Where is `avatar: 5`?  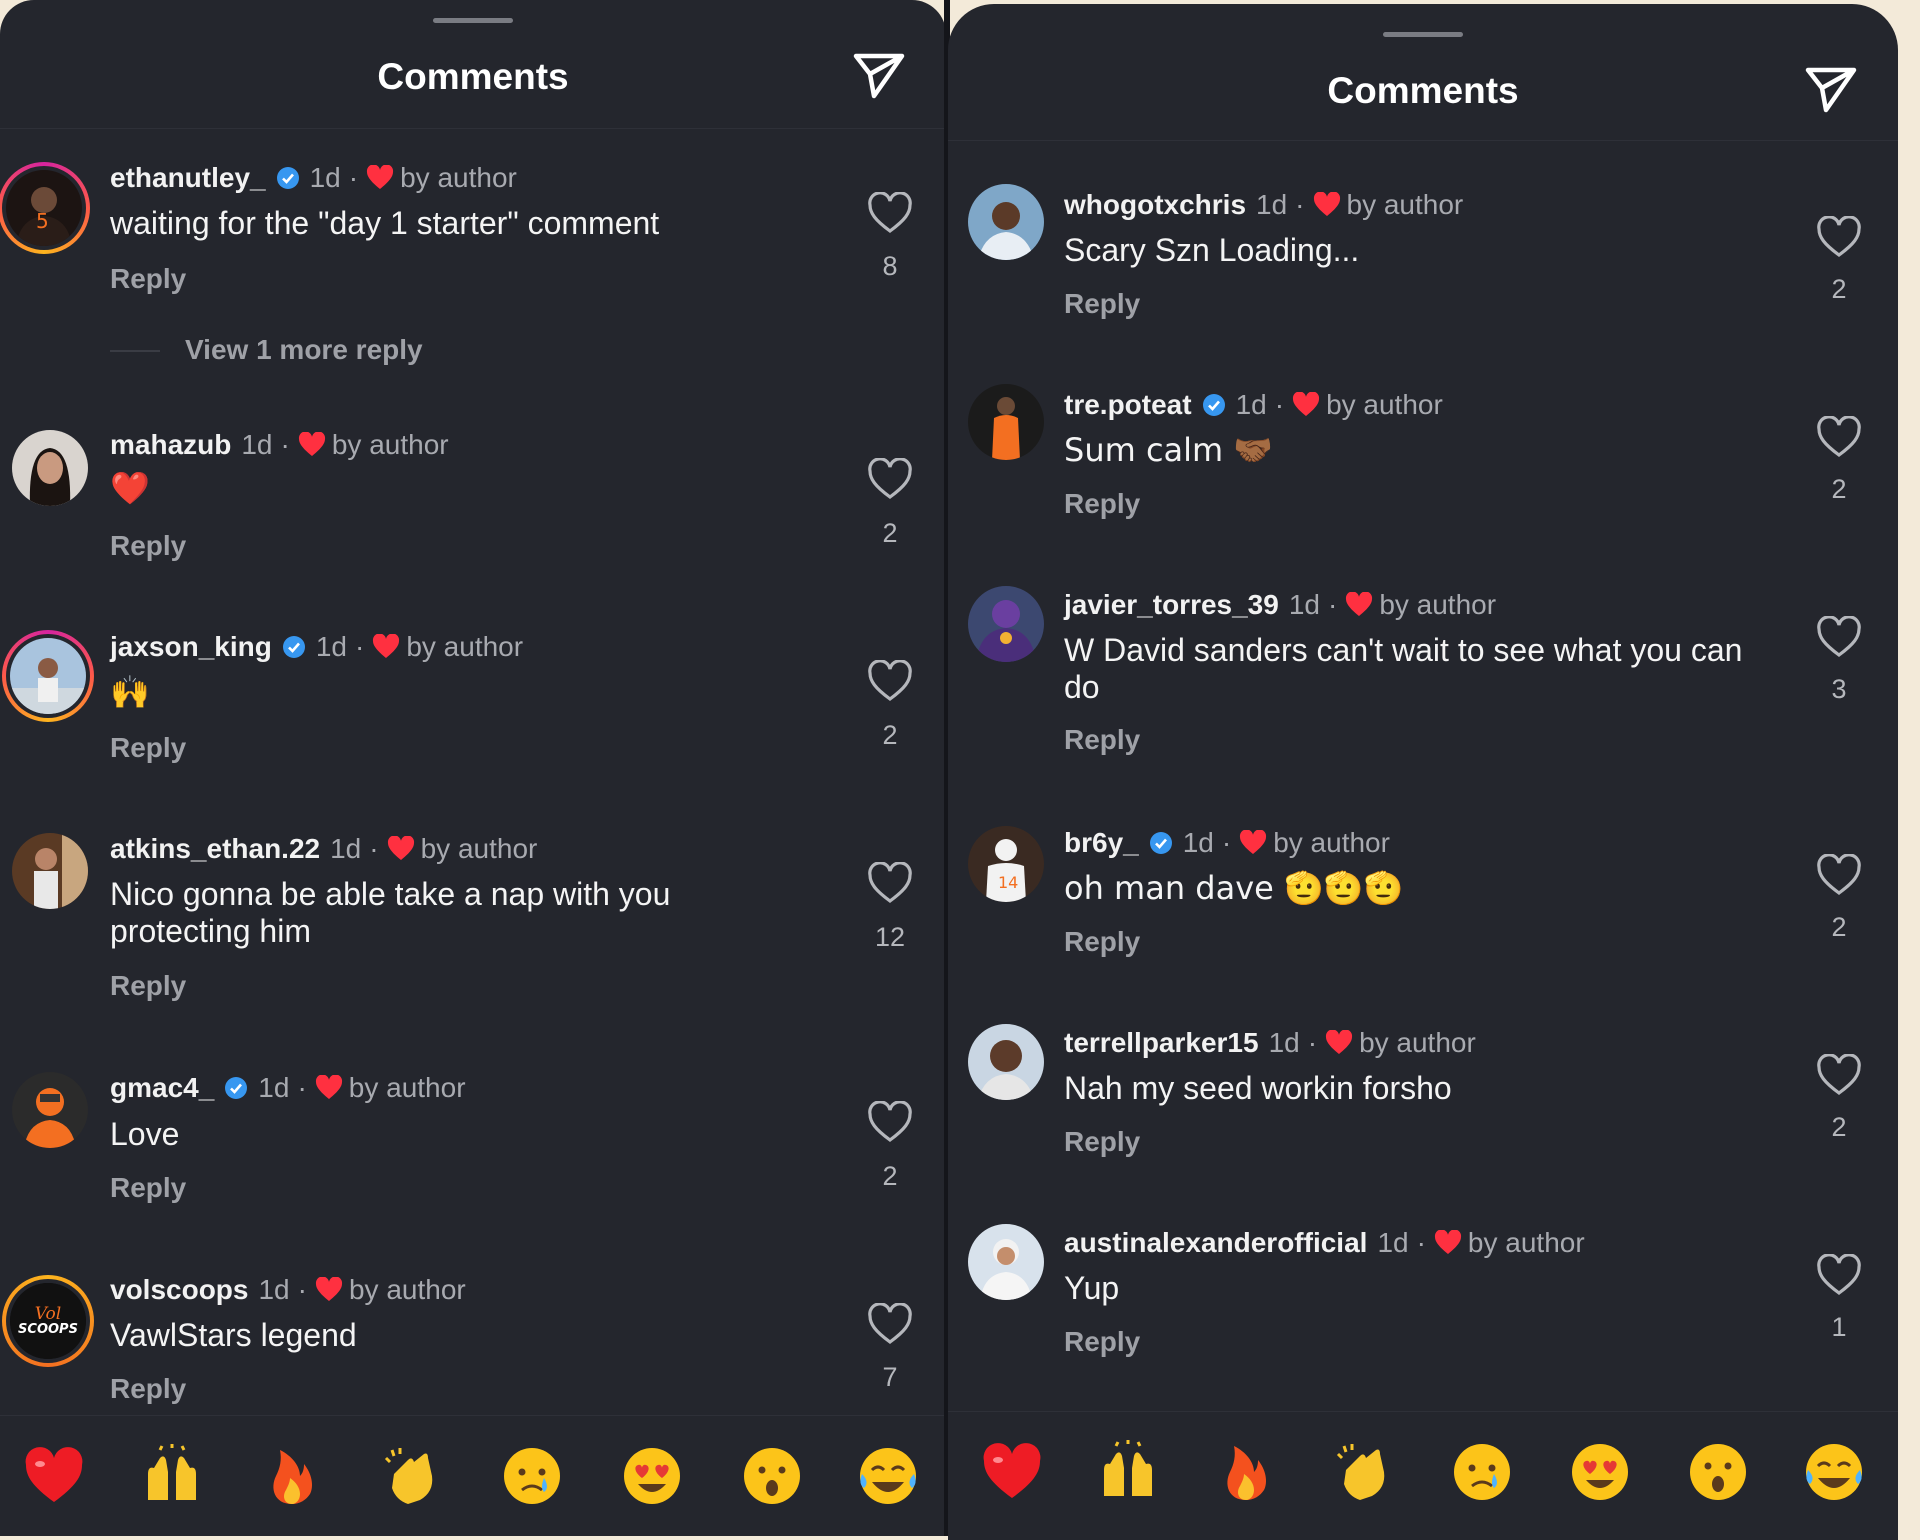
avatar: 5 is located at coordinates (45, 208).